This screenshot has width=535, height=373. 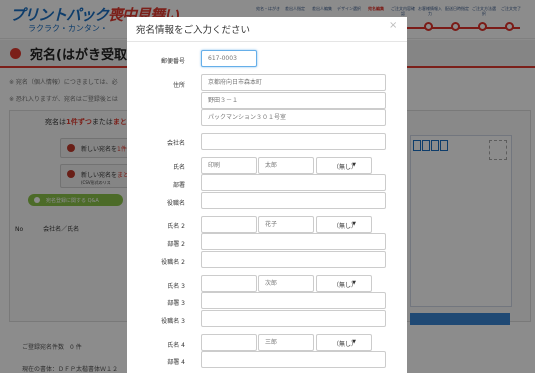 What do you see at coordinates (267, 41) in the screenshot?
I see `modal-divider` at bounding box center [267, 41].